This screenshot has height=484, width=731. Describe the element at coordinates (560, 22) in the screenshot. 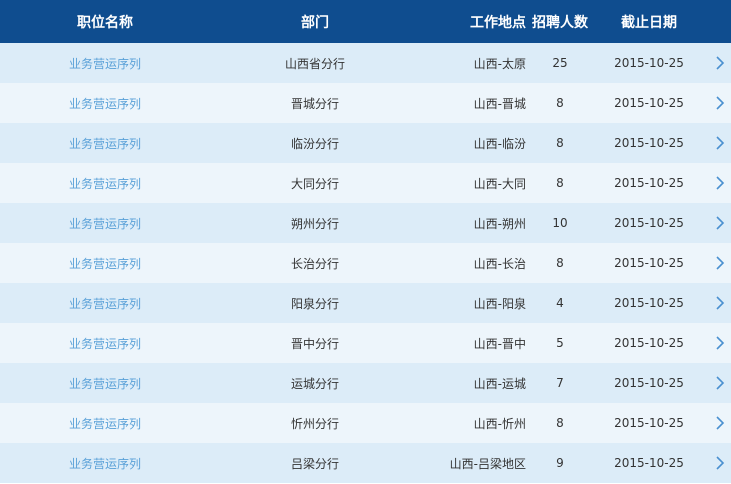

I see `column-header-count: 招聘人数` at that location.